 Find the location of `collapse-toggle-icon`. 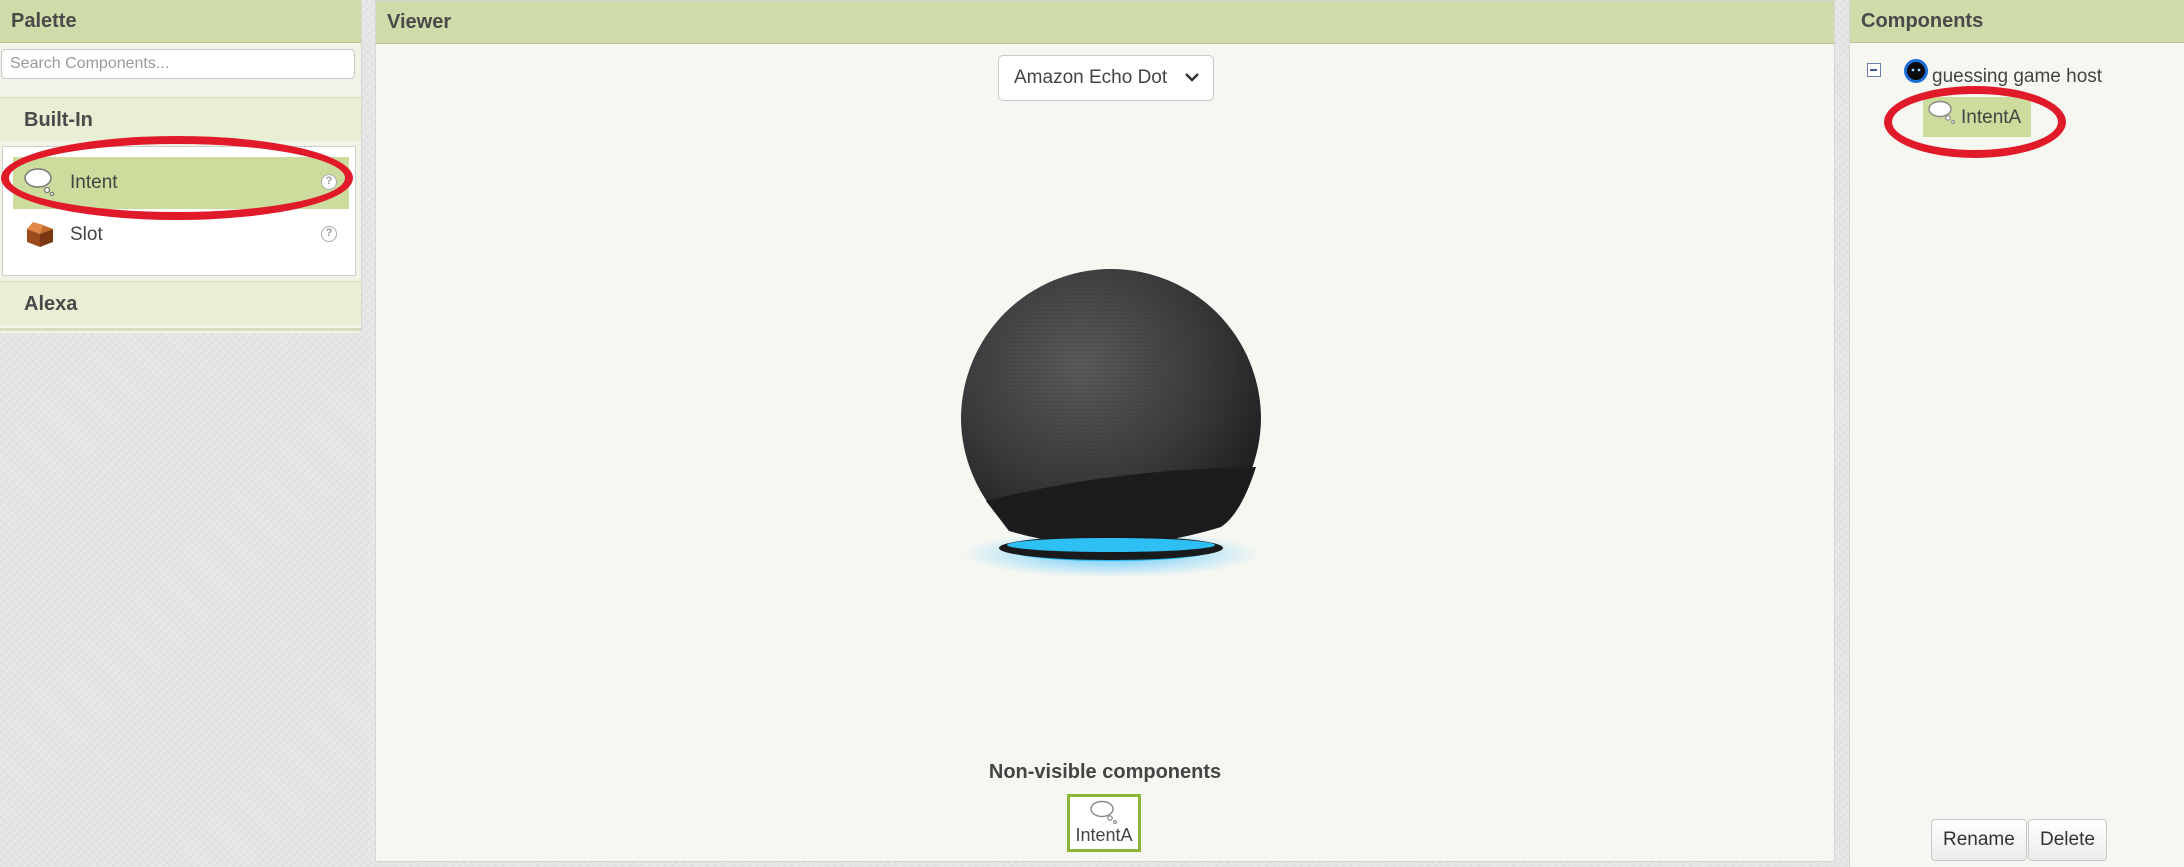

collapse-toggle-icon is located at coordinates (1874, 70).